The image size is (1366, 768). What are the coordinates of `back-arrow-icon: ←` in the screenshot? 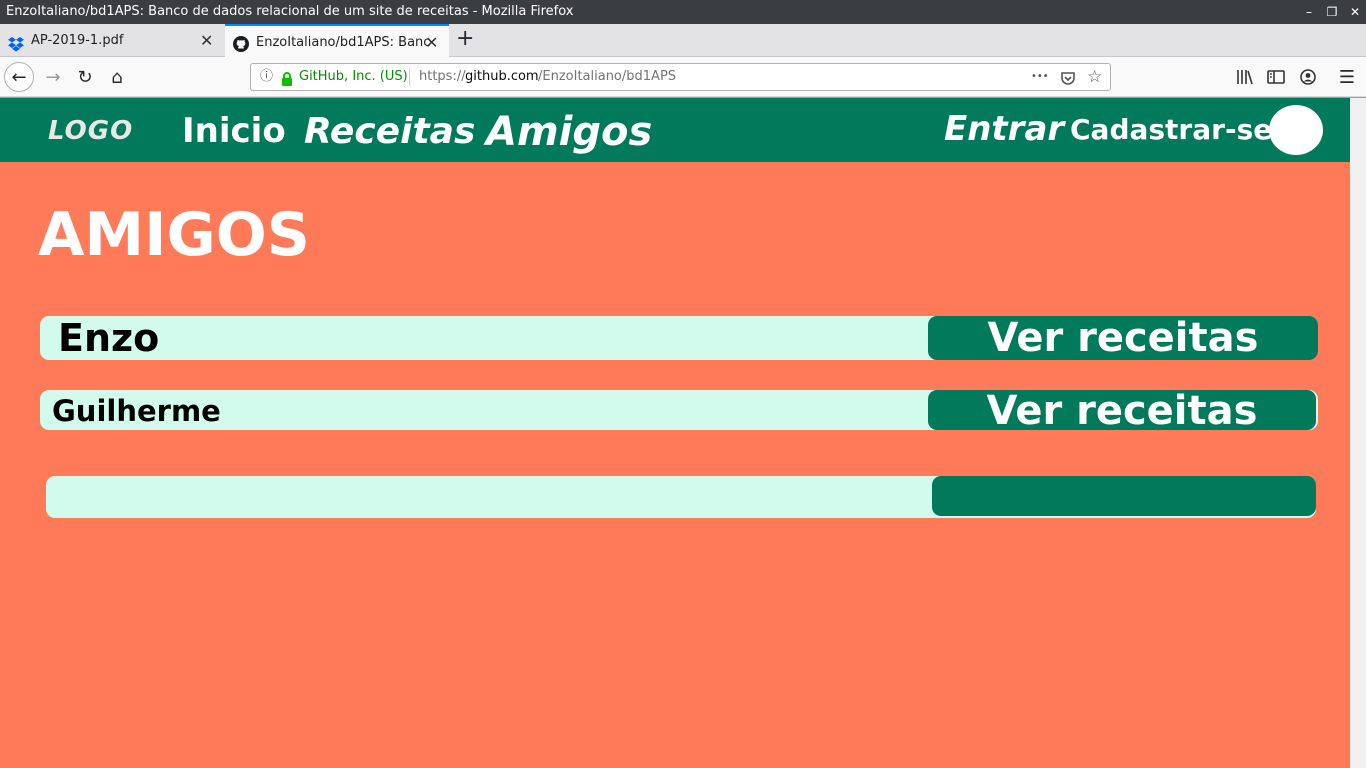 It's located at (19, 77).